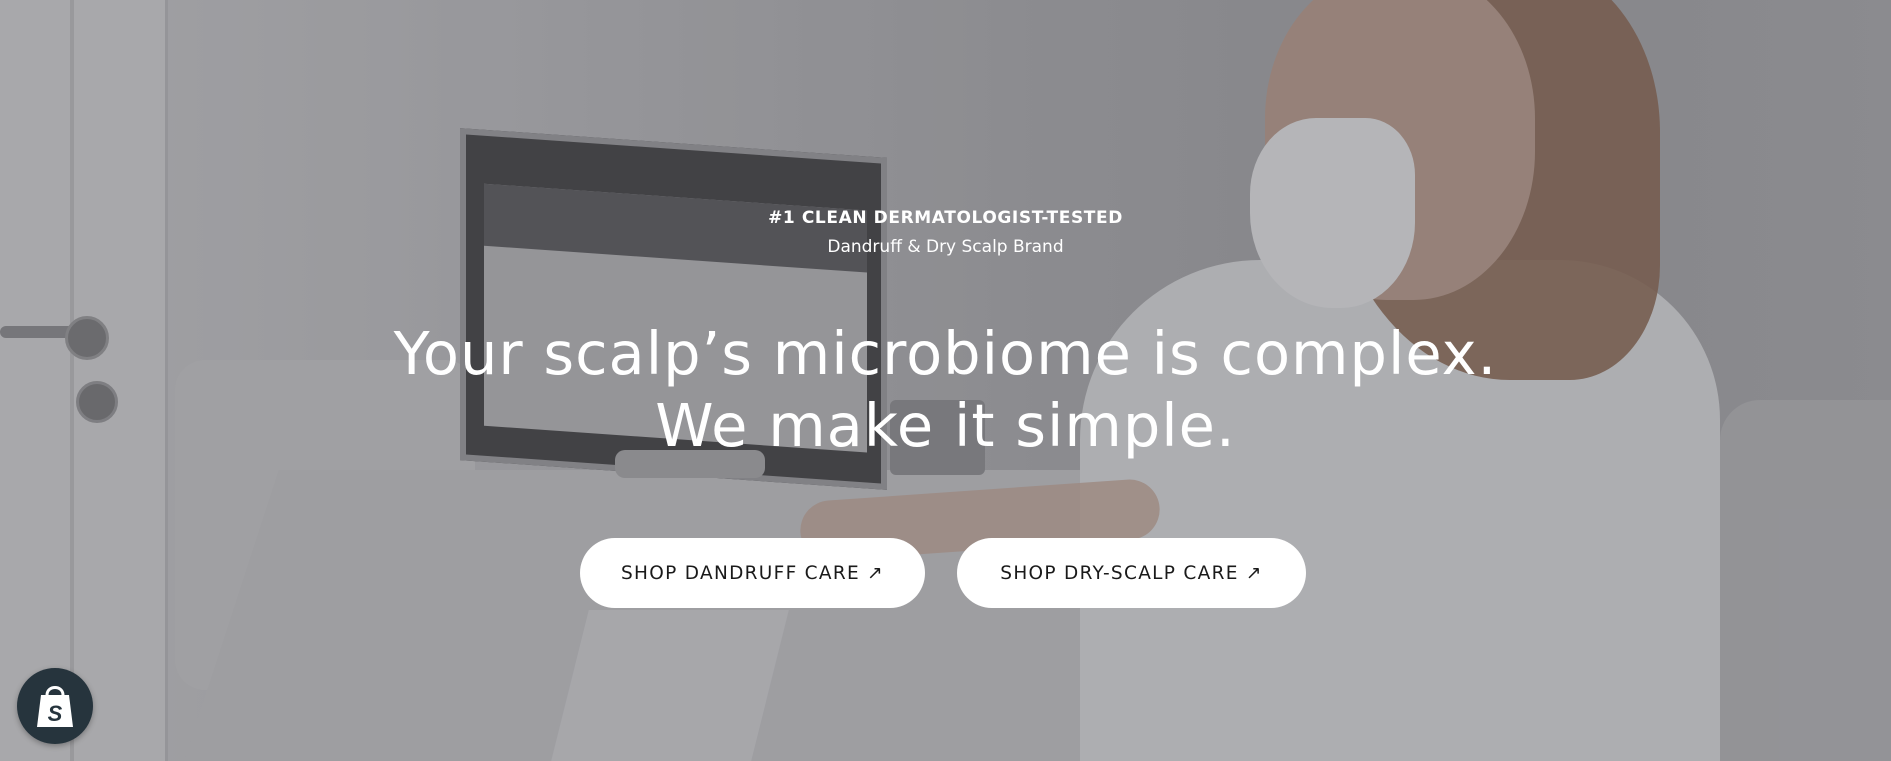 This screenshot has height=761, width=1891. Describe the element at coordinates (945, 353) in the screenshot. I see `headline-line-1: Your scalp’s microbiome is complex.` at that location.